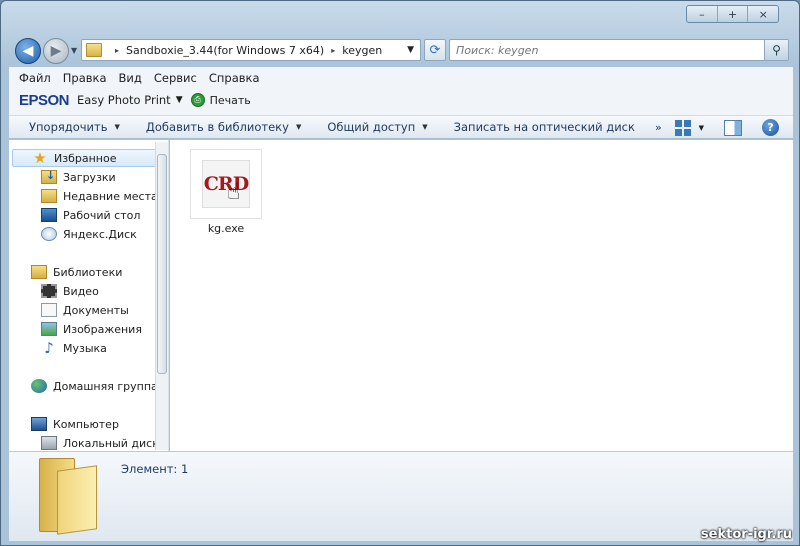  I want to click on refresh-icon: ⟳, so click(435, 50).